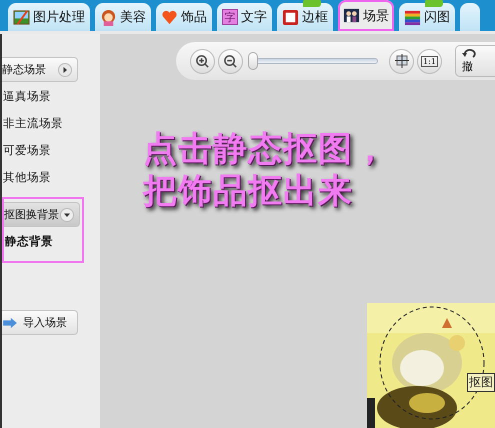 This screenshot has height=428, width=495. I want to click on fit-screen-icon, so click(402, 61).